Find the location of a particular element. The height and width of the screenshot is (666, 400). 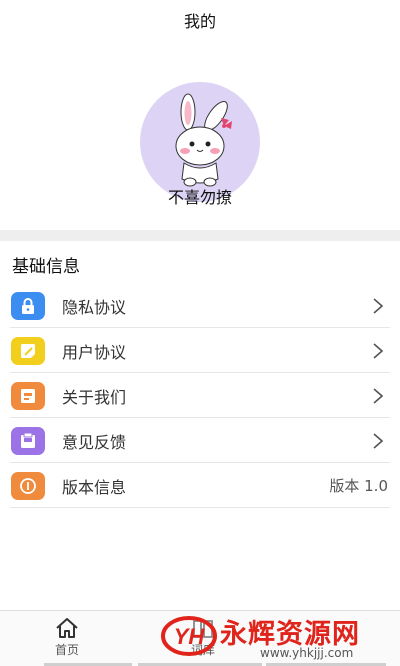

watermark-logo-icon: YH is located at coordinates (189, 636).